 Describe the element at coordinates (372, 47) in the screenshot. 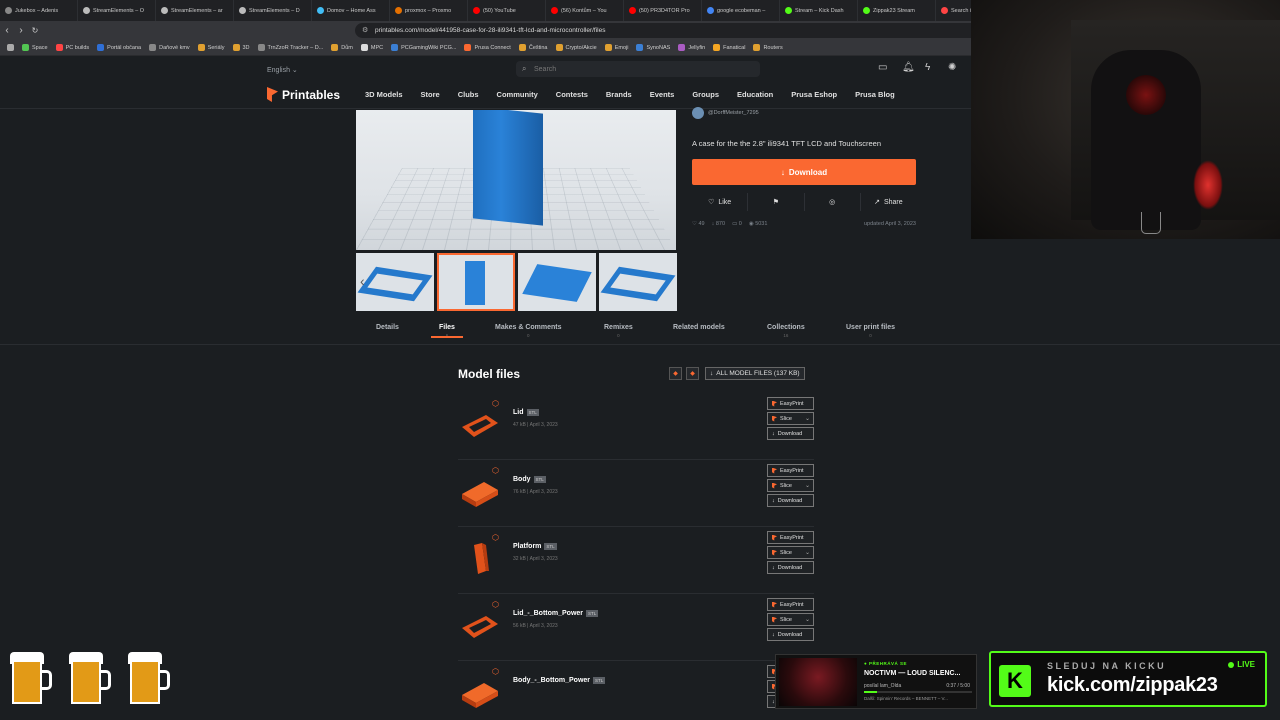

I see `bookmark-item: MPC` at that location.